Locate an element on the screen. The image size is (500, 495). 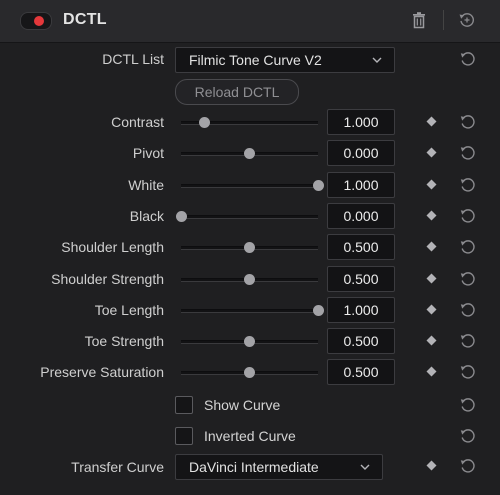
dctl-list-dropdown: Filmic Tone Curve V2 is located at coordinates (285, 60).